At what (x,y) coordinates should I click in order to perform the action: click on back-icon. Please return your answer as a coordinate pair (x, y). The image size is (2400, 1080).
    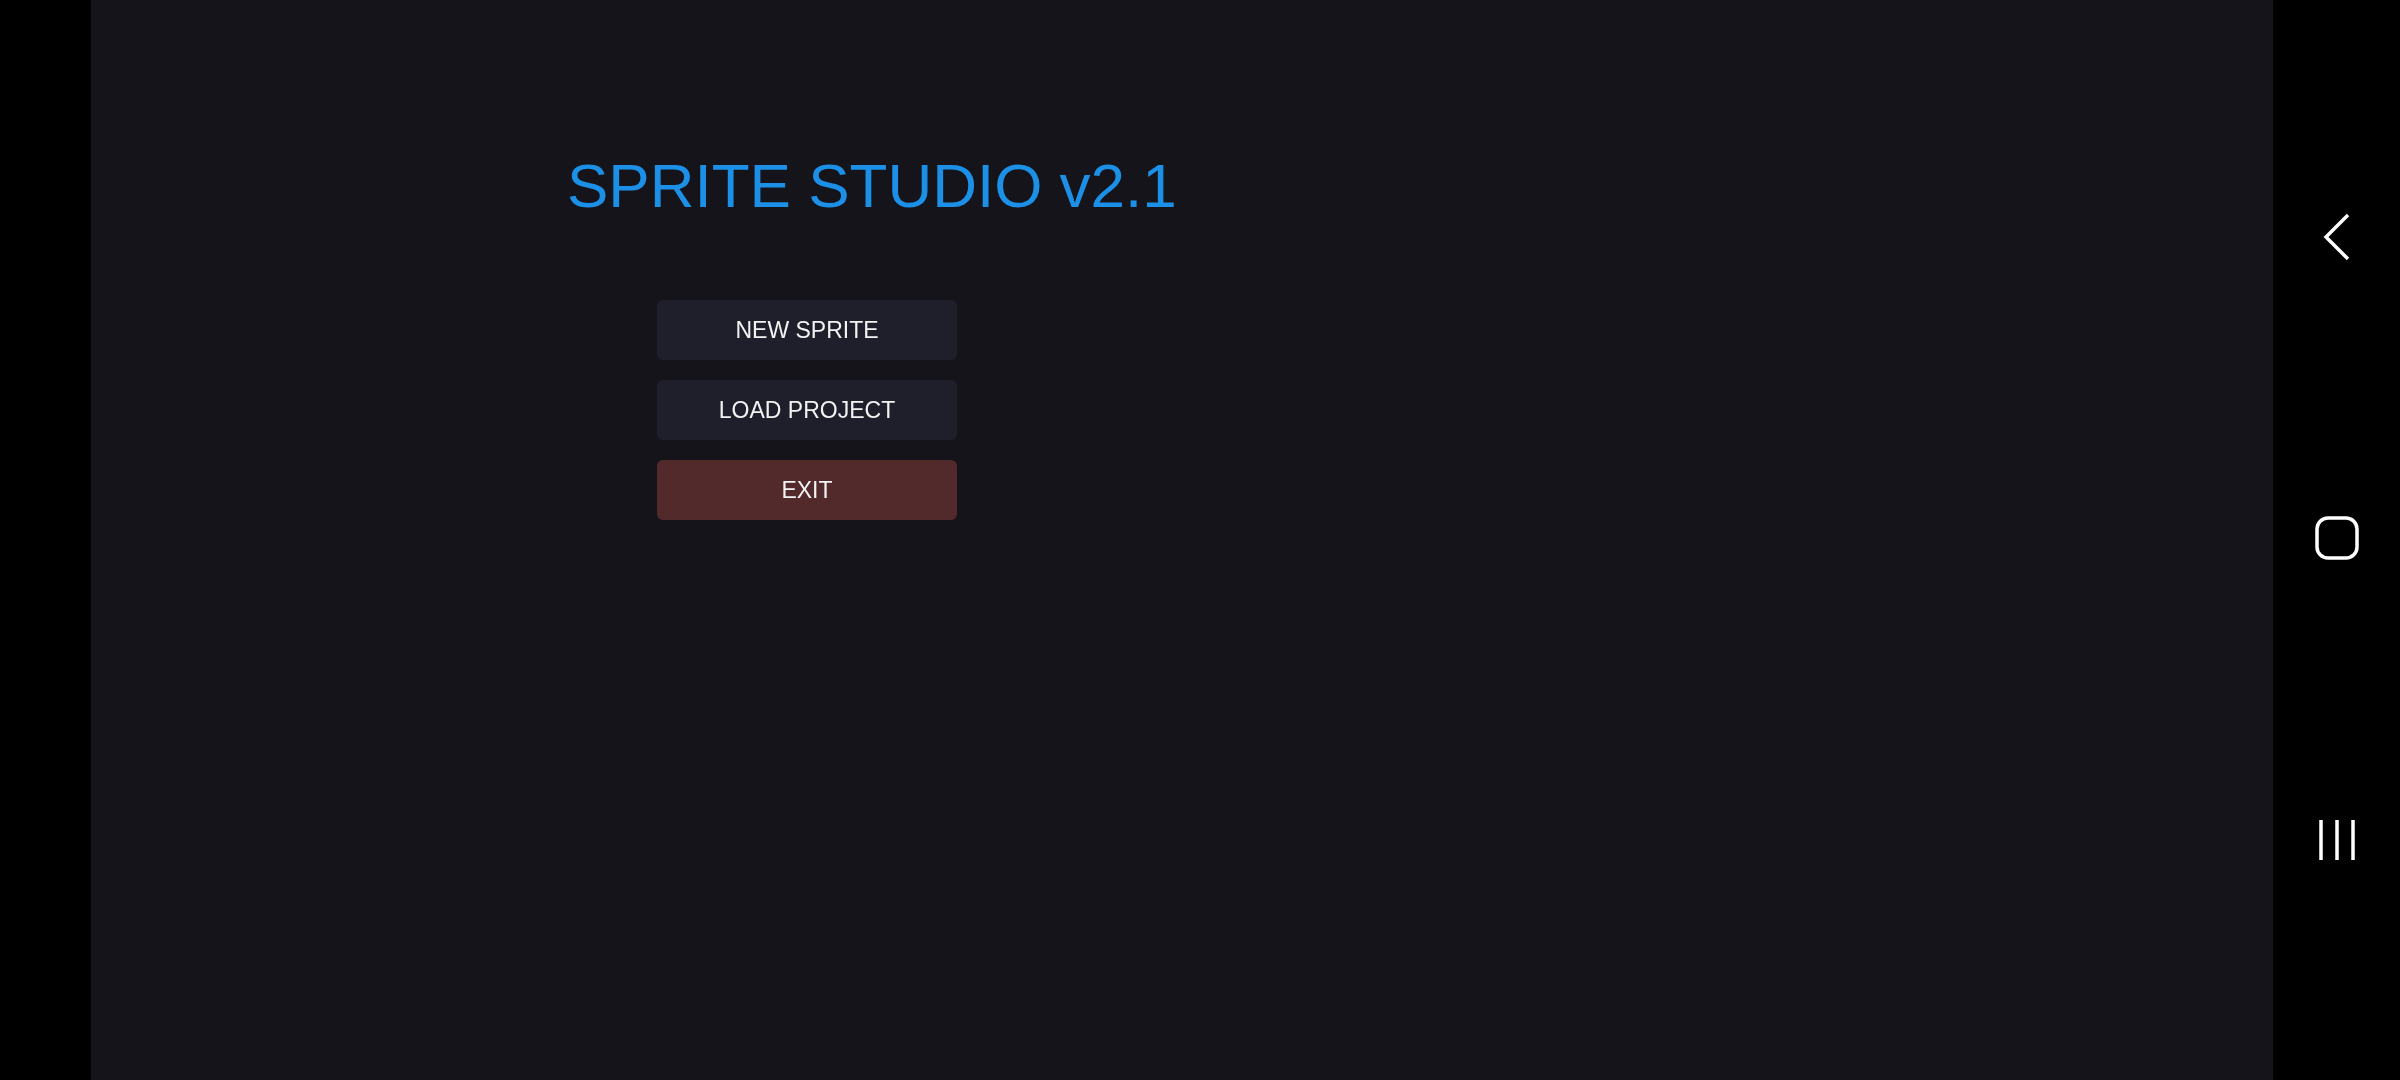
    Looking at the image, I should click on (2336, 237).